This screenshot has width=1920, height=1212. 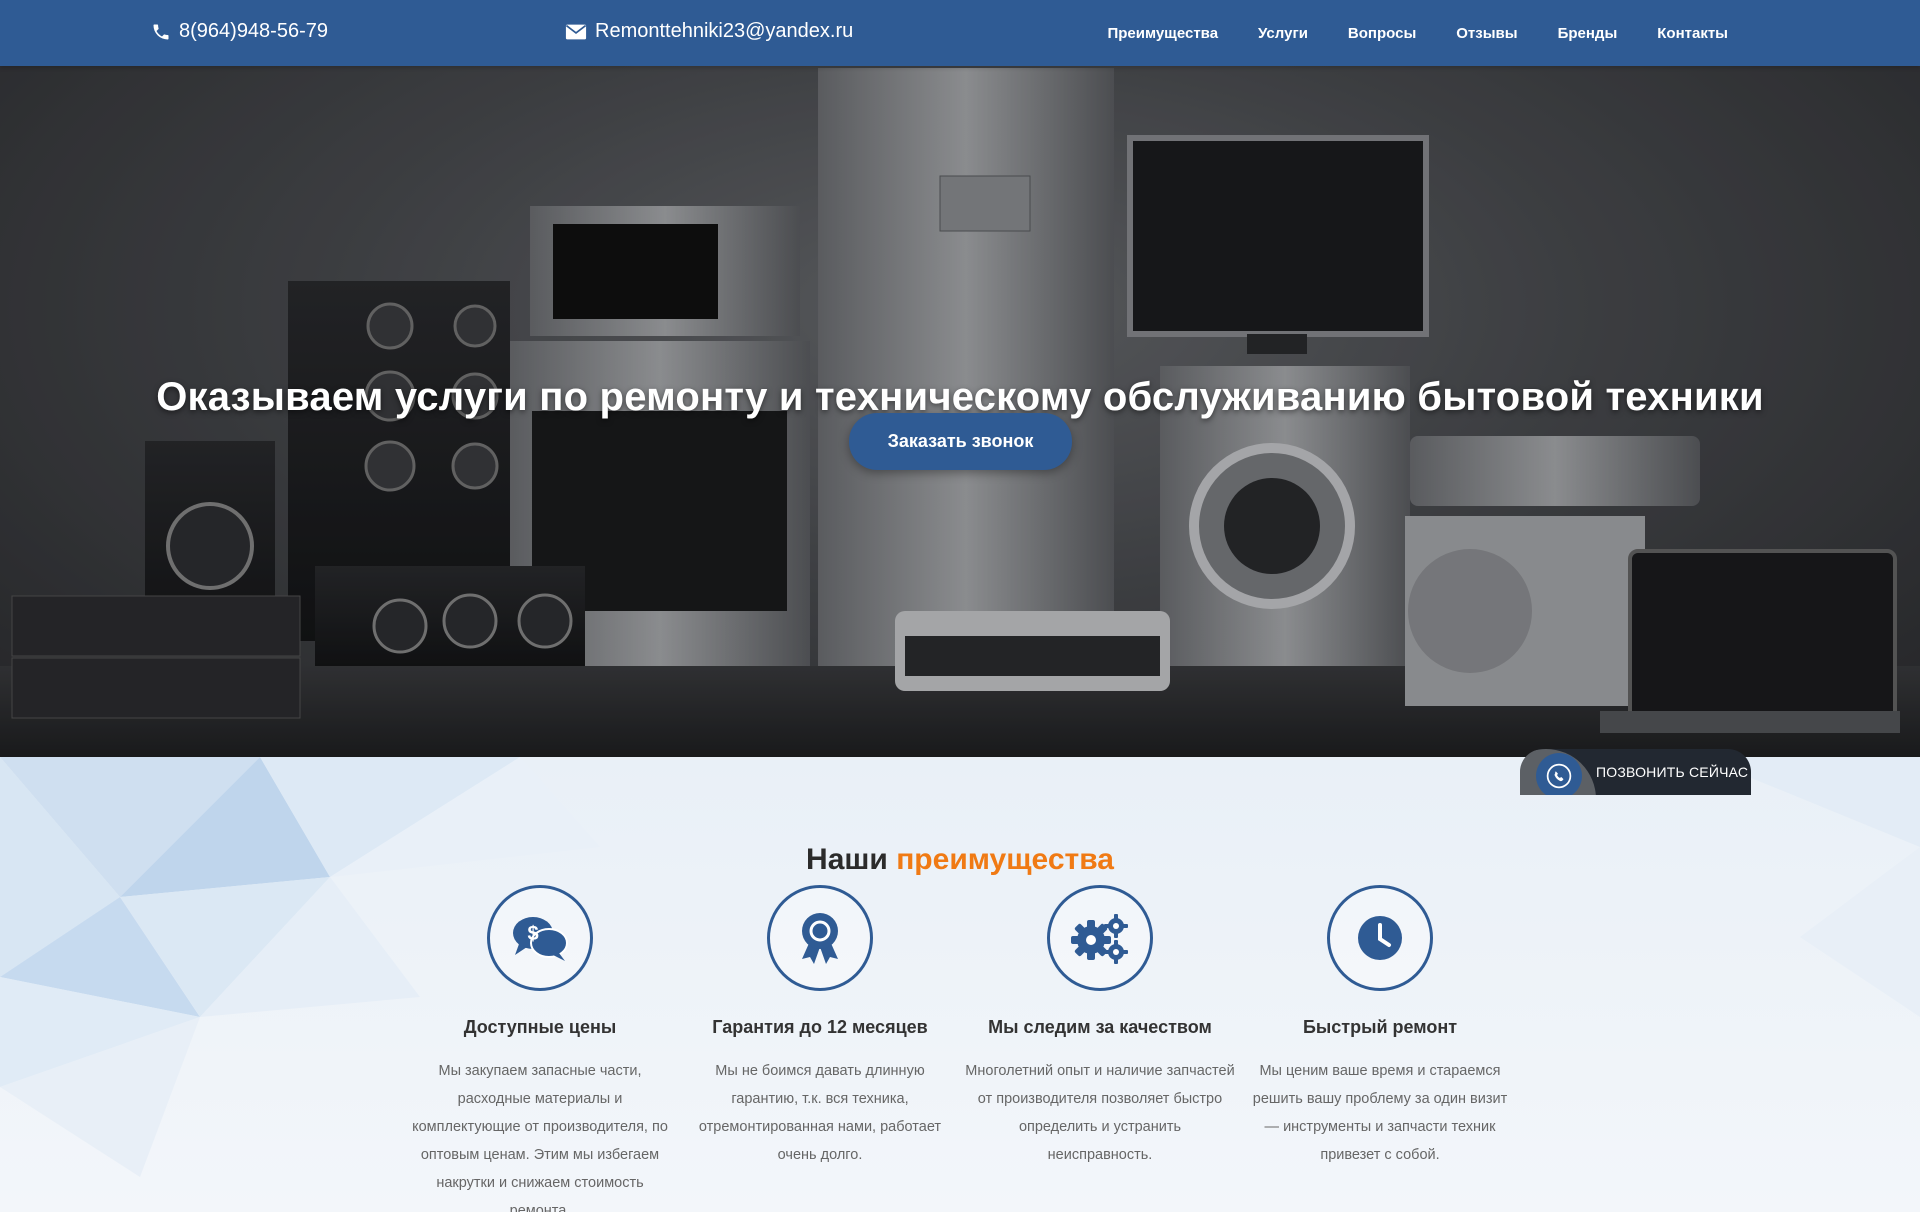 What do you see at coordinates (724, 31) in the screenshot?
I see `email-address: Remonttehniki23@yandex.ru` at bounding box center [724, 31].